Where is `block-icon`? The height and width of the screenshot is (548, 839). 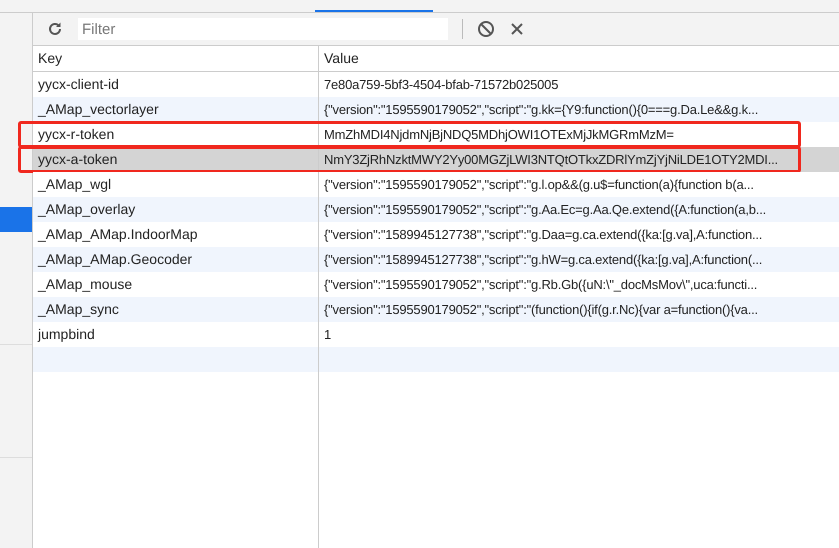 block-icon is located at coordinates (486, 29).